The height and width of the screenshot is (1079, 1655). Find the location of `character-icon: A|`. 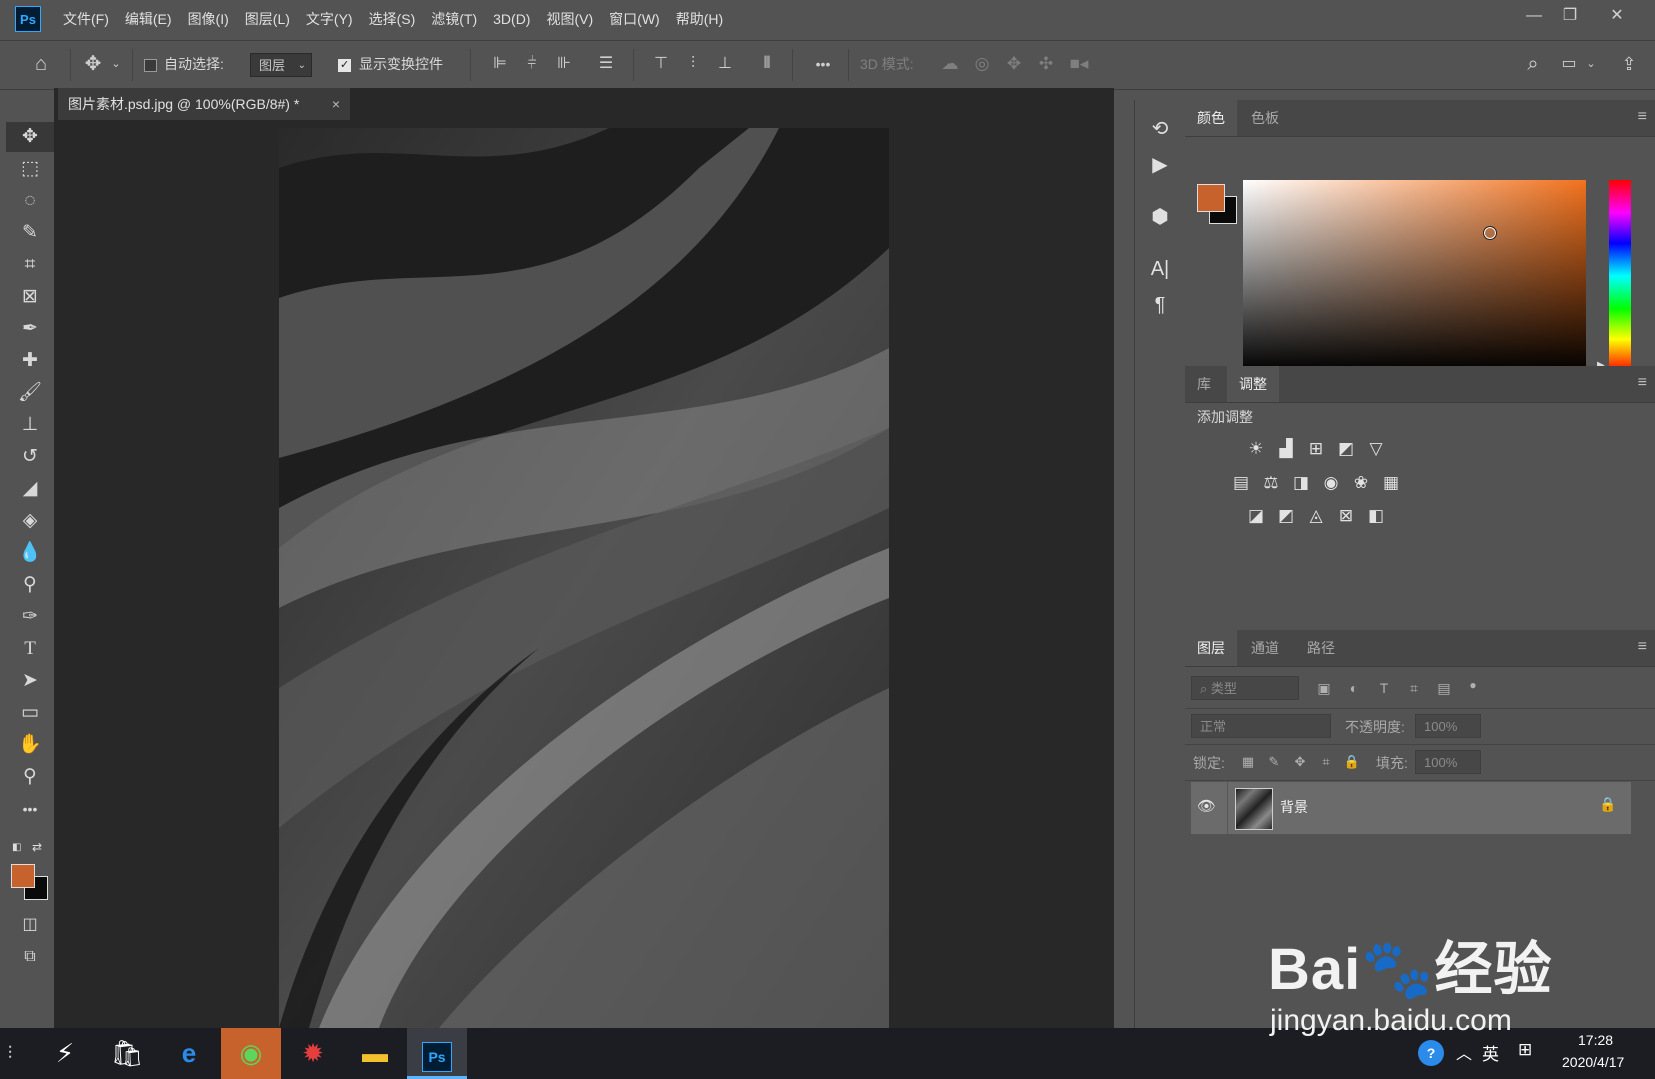

character-icon: A| is located at coordinates (1160, 269).